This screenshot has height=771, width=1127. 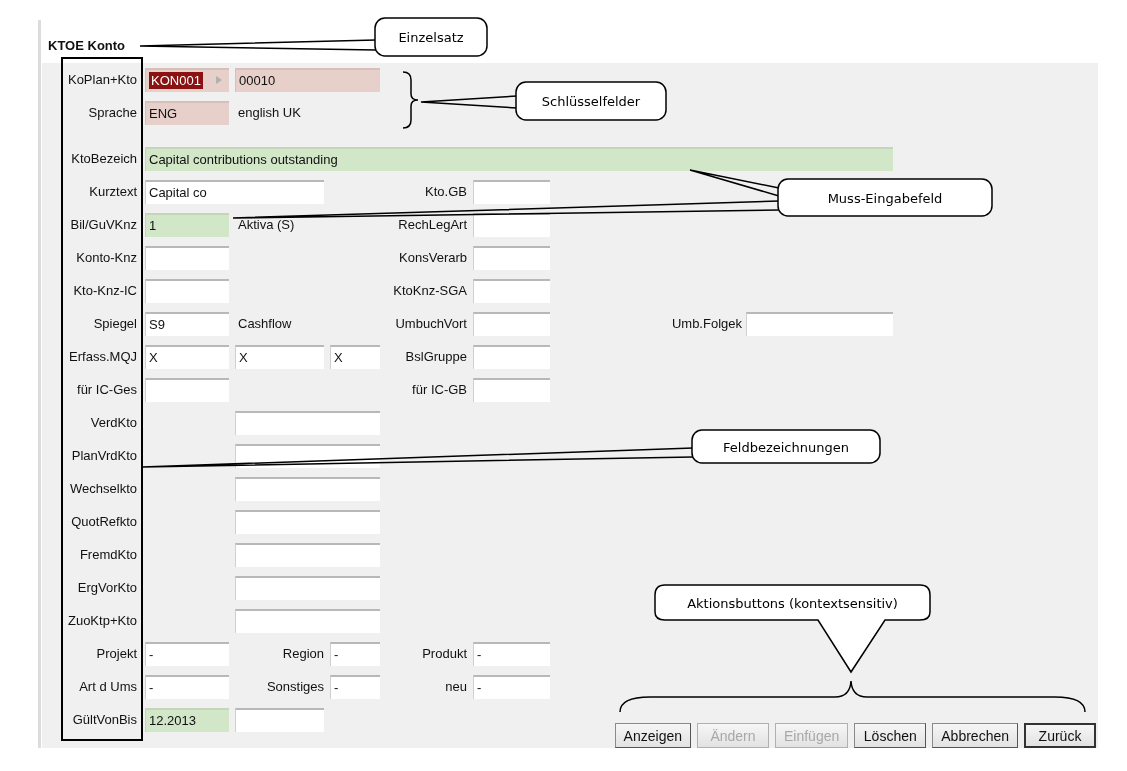 I want to click on field-label: neu, so click(x=456, y=686).